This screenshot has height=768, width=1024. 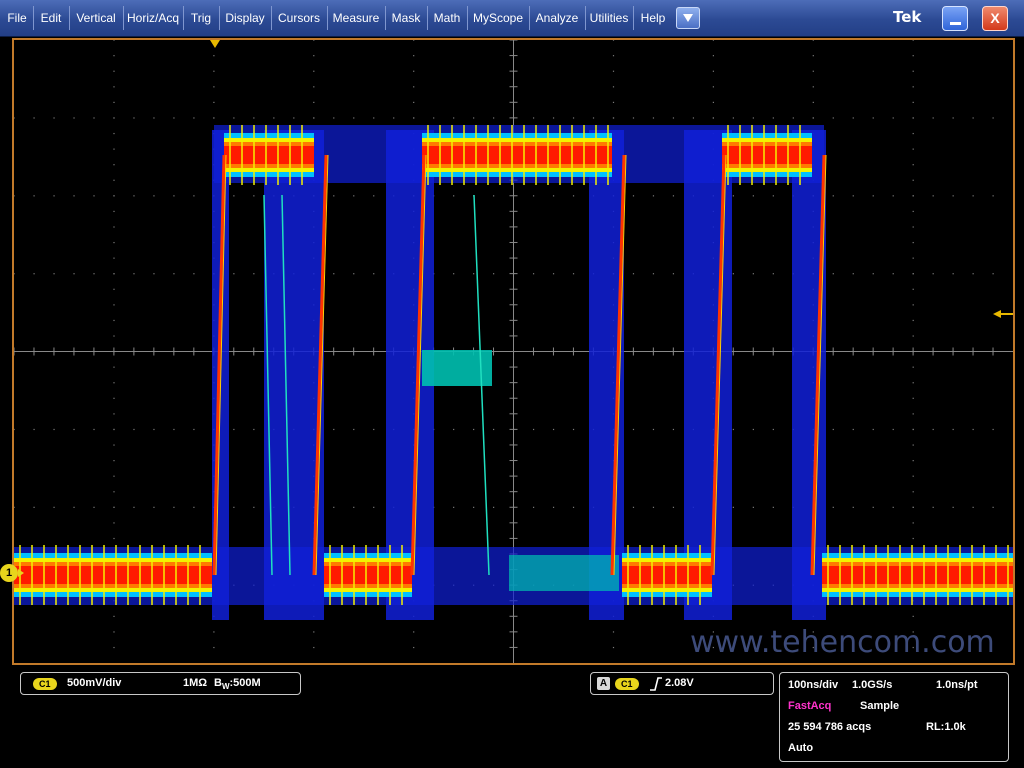 What do you see at coordinates (94, 683) in the screenshot?
I see `channel1-scale: 500mV/div` at bounding box center [94, 683].